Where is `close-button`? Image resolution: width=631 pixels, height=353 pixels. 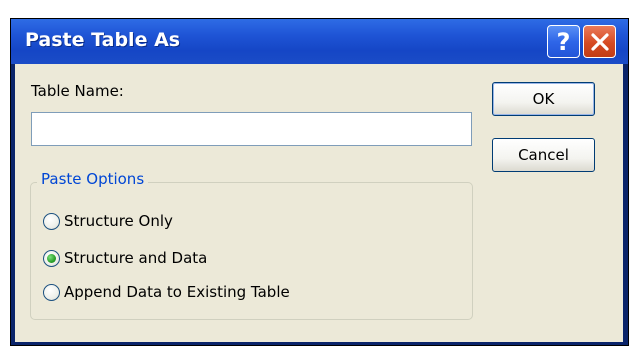
close-button is located at coordinates (599, 41).